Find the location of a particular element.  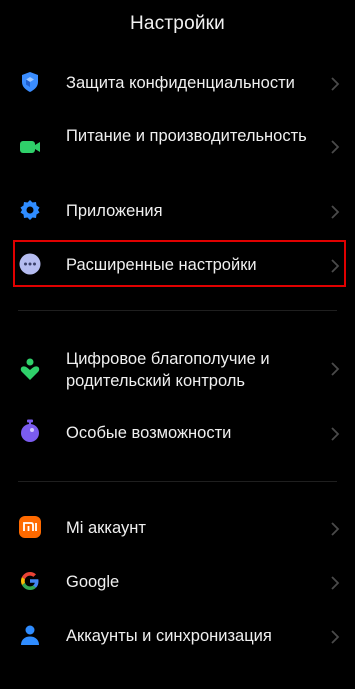

settings-item-label: Особые возможности is located at coordinates (149, 433).